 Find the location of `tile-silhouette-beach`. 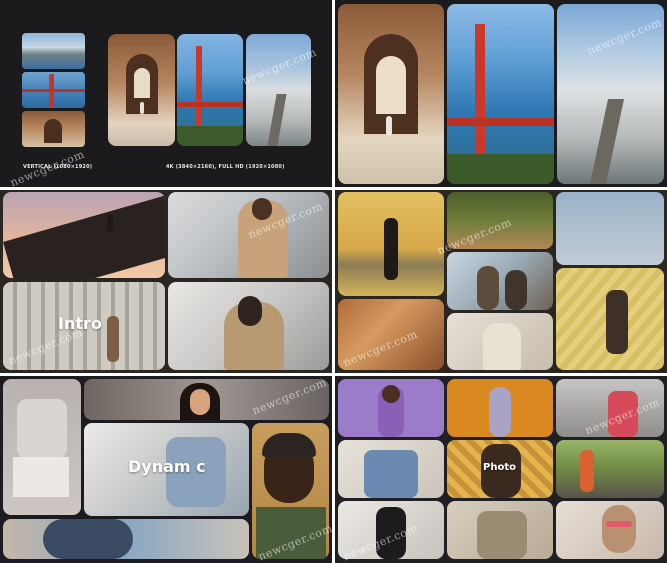

tile-silhouette-beach is located at coordinates (391, 244).